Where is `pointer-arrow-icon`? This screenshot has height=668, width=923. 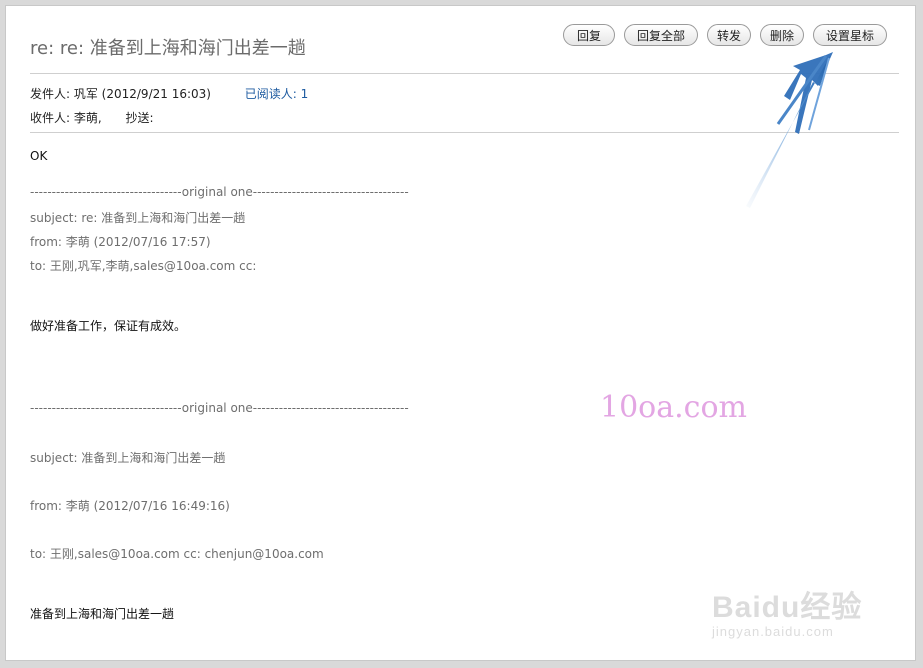
pointer-arrow-icon is located at coordinates (789, 130).